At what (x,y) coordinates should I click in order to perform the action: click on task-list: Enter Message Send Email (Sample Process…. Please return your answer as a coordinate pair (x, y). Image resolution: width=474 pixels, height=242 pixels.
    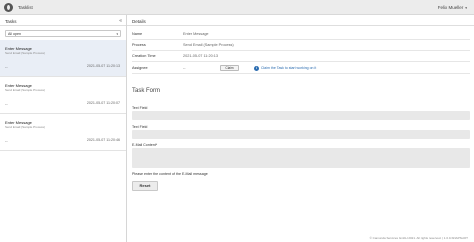
    Looking at the image, I should click on (63, 95).